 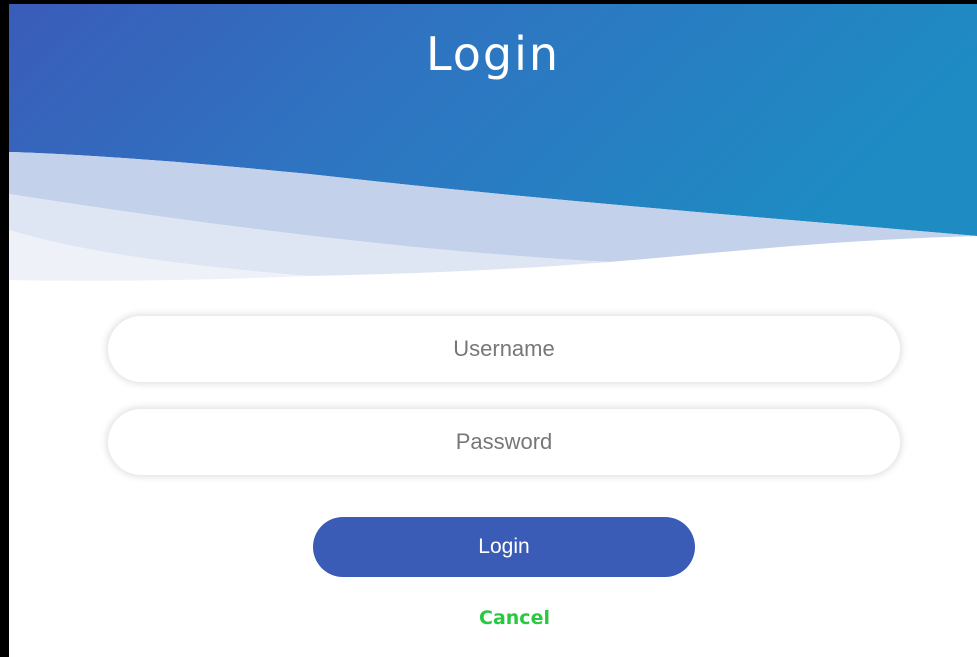 I want to click on page-title: Login, so click(x=493, y=54).